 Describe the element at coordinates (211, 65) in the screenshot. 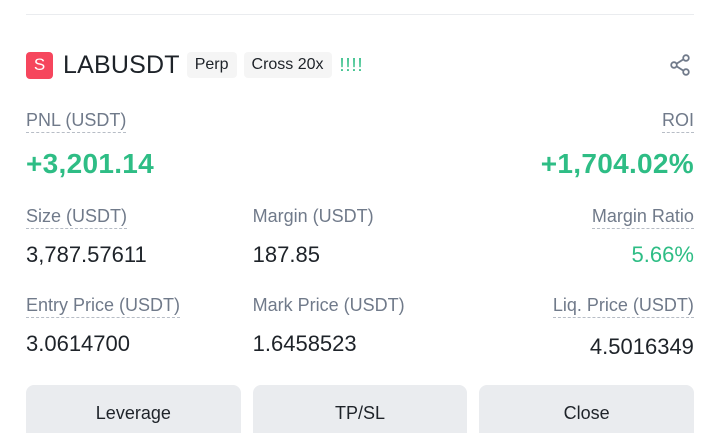

I see `contract-type-tag: Perp` at that location.